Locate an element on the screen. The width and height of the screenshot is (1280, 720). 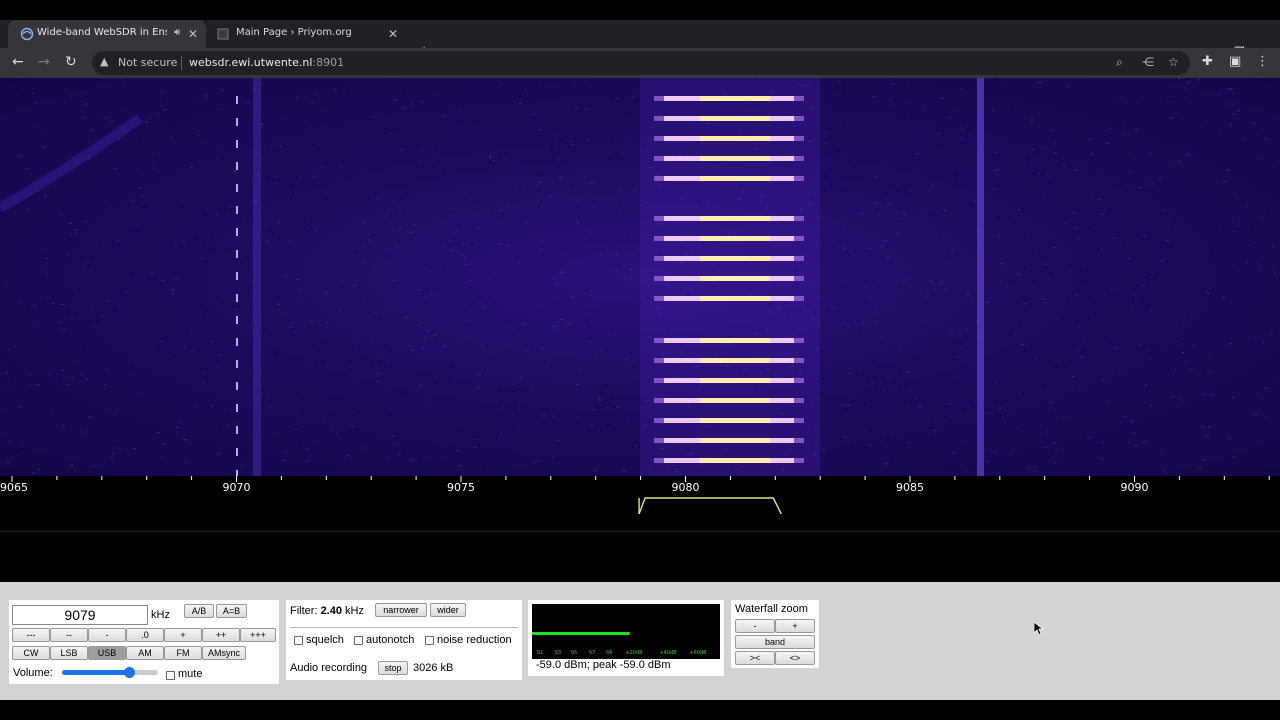
volume-knob is located at coordinates (130, 672).